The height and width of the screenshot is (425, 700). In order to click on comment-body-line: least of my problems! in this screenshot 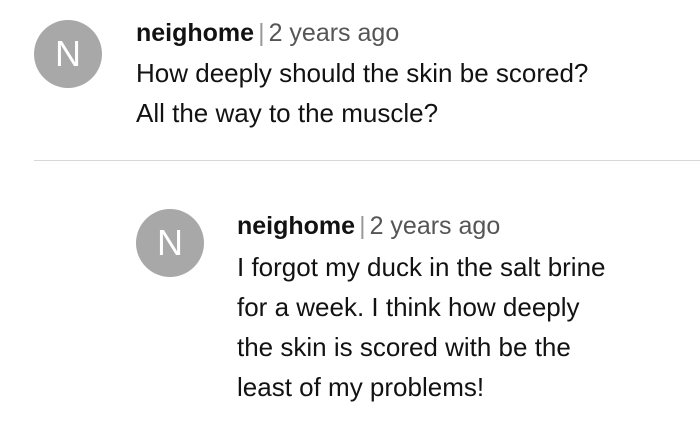, I will do `click(361, 387)`.